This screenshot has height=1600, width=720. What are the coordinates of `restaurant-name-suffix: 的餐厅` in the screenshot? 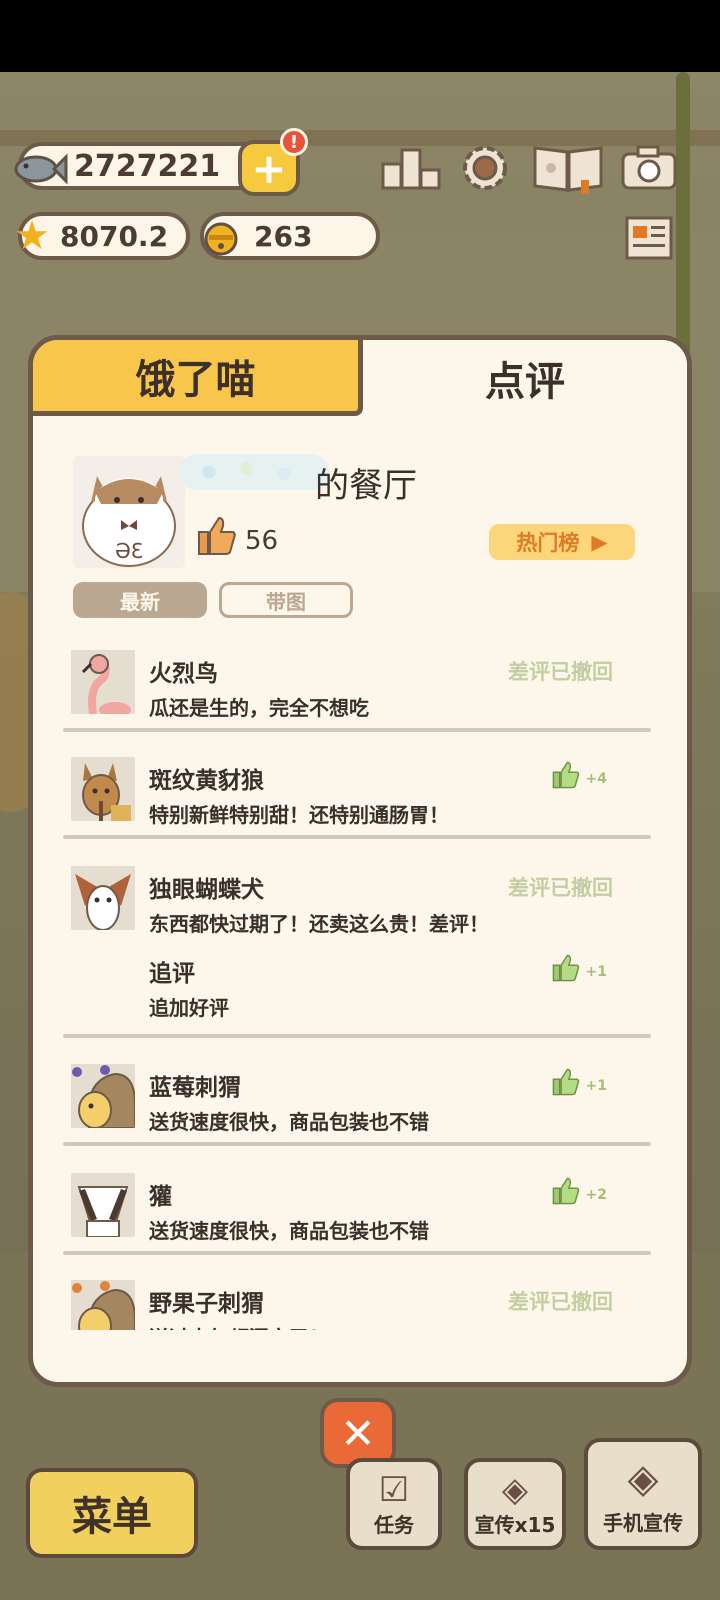 It's located at (366, 486).